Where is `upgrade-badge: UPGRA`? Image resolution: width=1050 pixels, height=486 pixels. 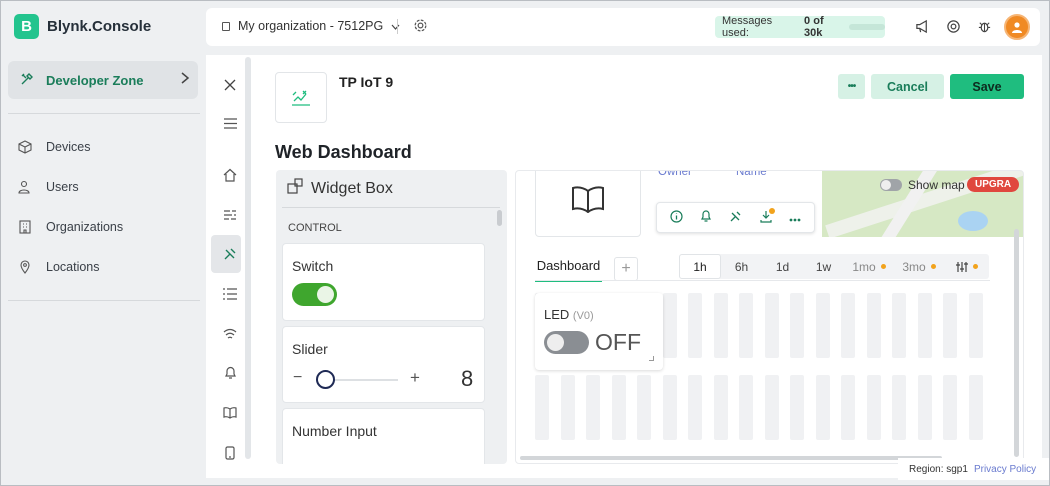 upgrade-badge: UPGRA is located at coordinates (993, 184).